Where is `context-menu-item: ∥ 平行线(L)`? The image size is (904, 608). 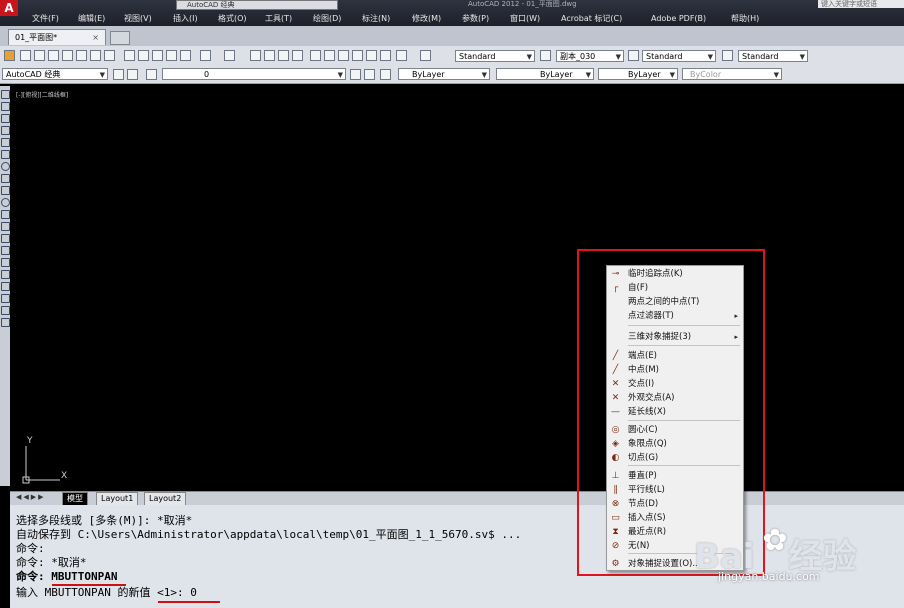
context-menu-item: ∥ 平行线(L) is located at coordinates (675, 490).